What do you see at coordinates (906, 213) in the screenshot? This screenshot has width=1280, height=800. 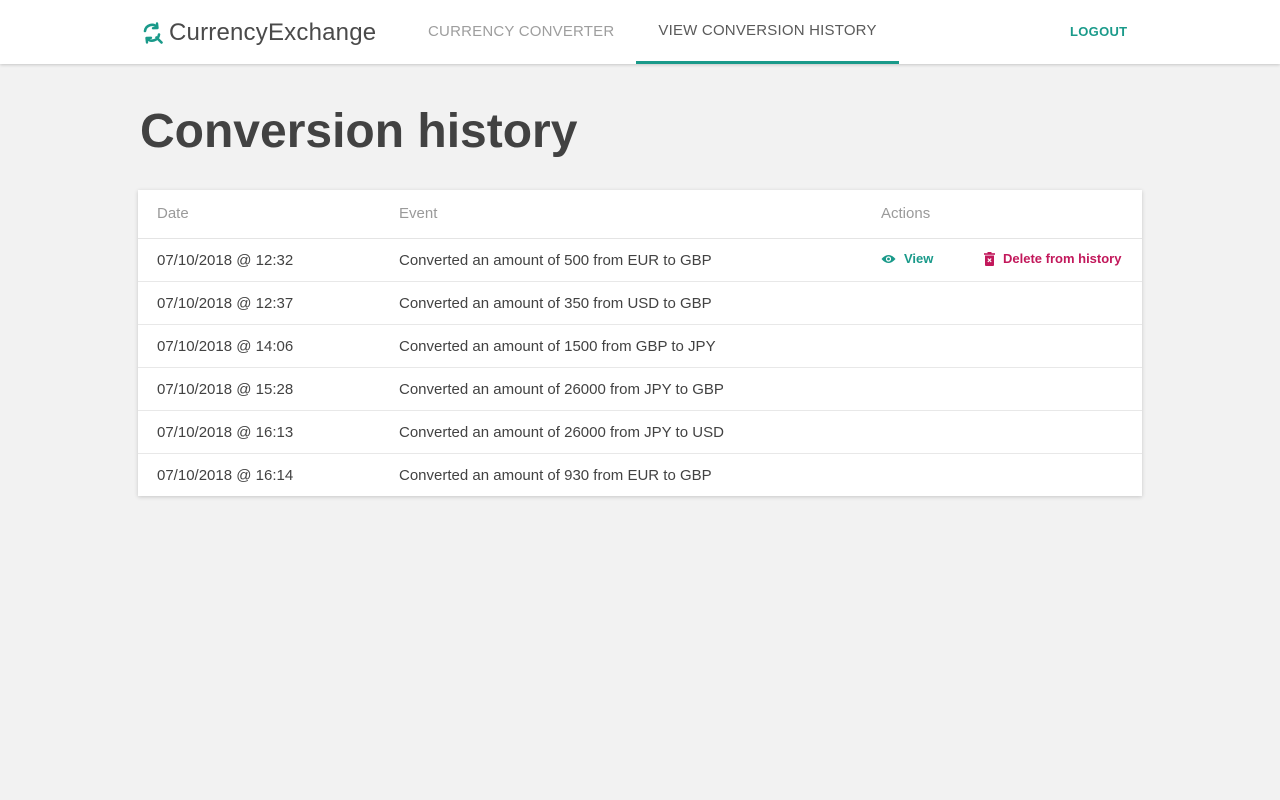 I see `header-actions: Actions` at bounding box center [906, 213].